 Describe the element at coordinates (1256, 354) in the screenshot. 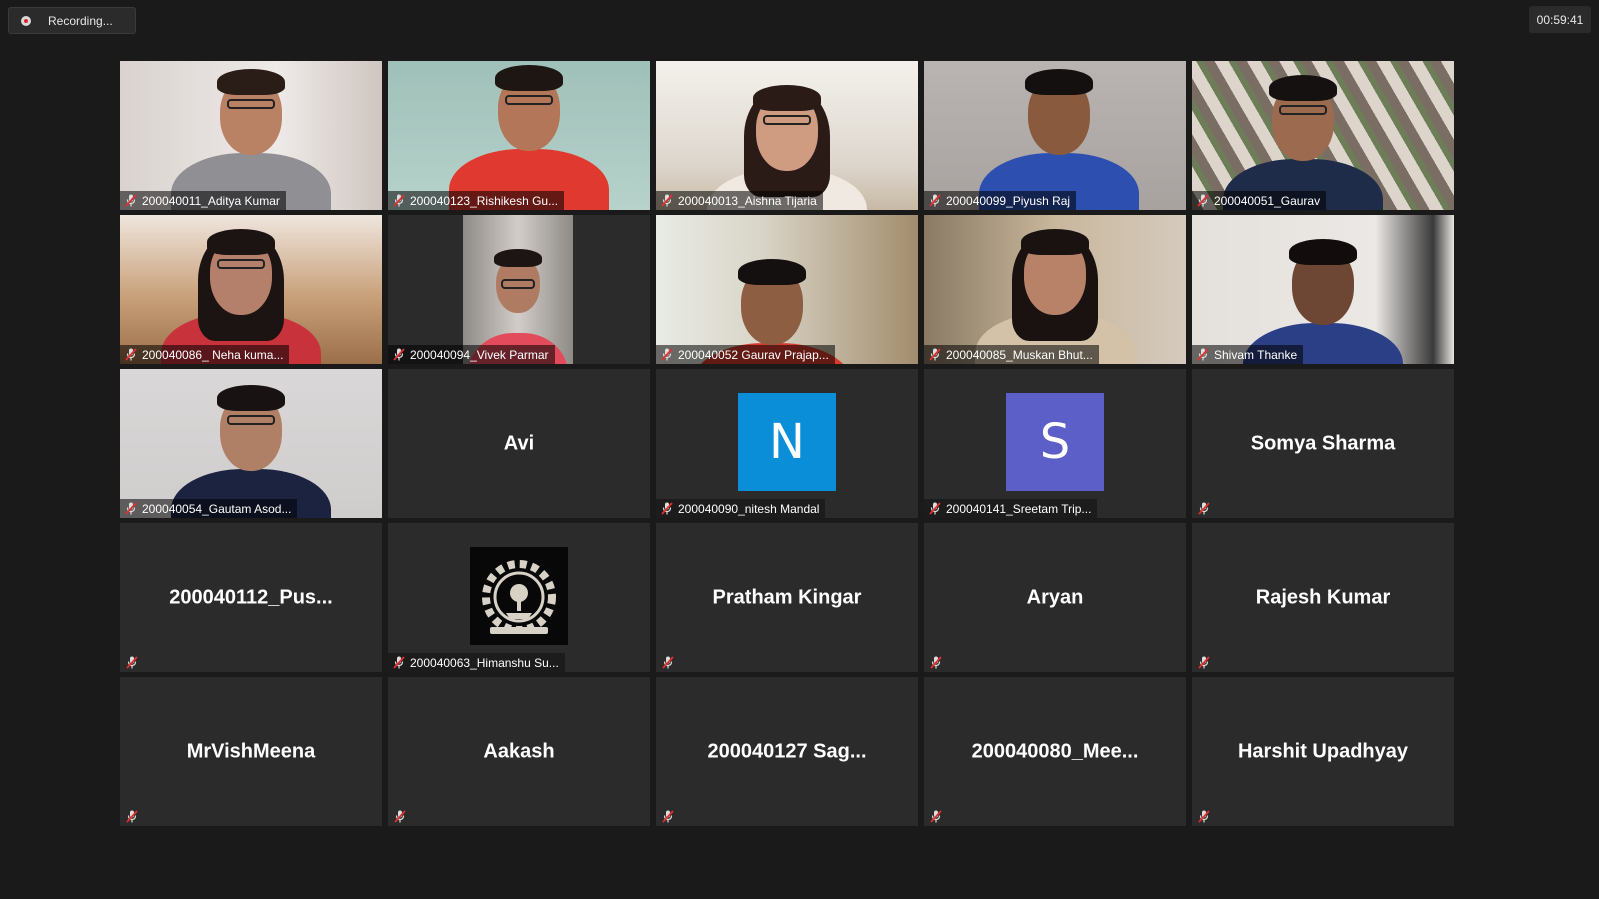

I see `participant-name: Shivam Thanke` at that location.